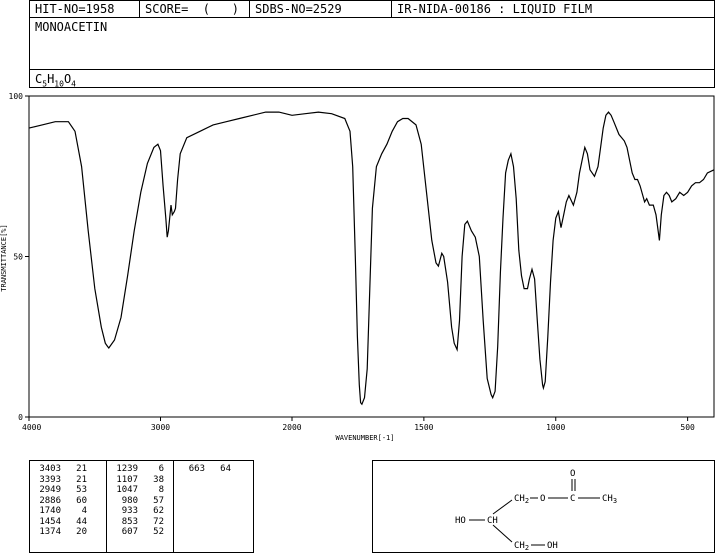  What do you see at coordinates (64, 511) in the screenshot?
I see `peak-row: 1740 4` at bounding box center [64, 511].